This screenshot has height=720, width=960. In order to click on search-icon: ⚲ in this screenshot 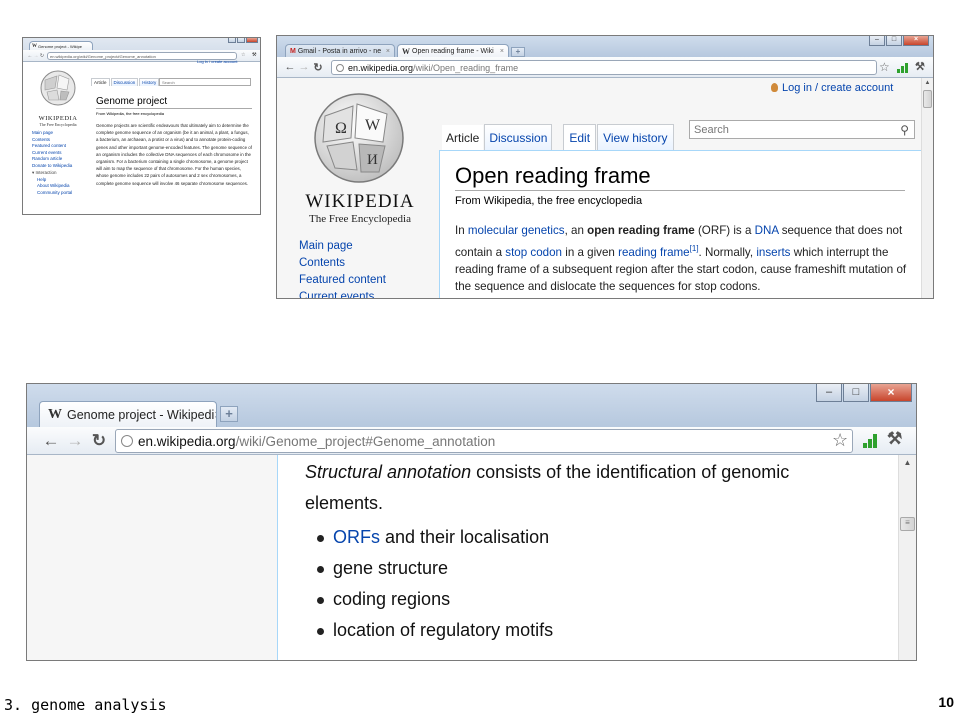, I will do `click(904, 130)`.